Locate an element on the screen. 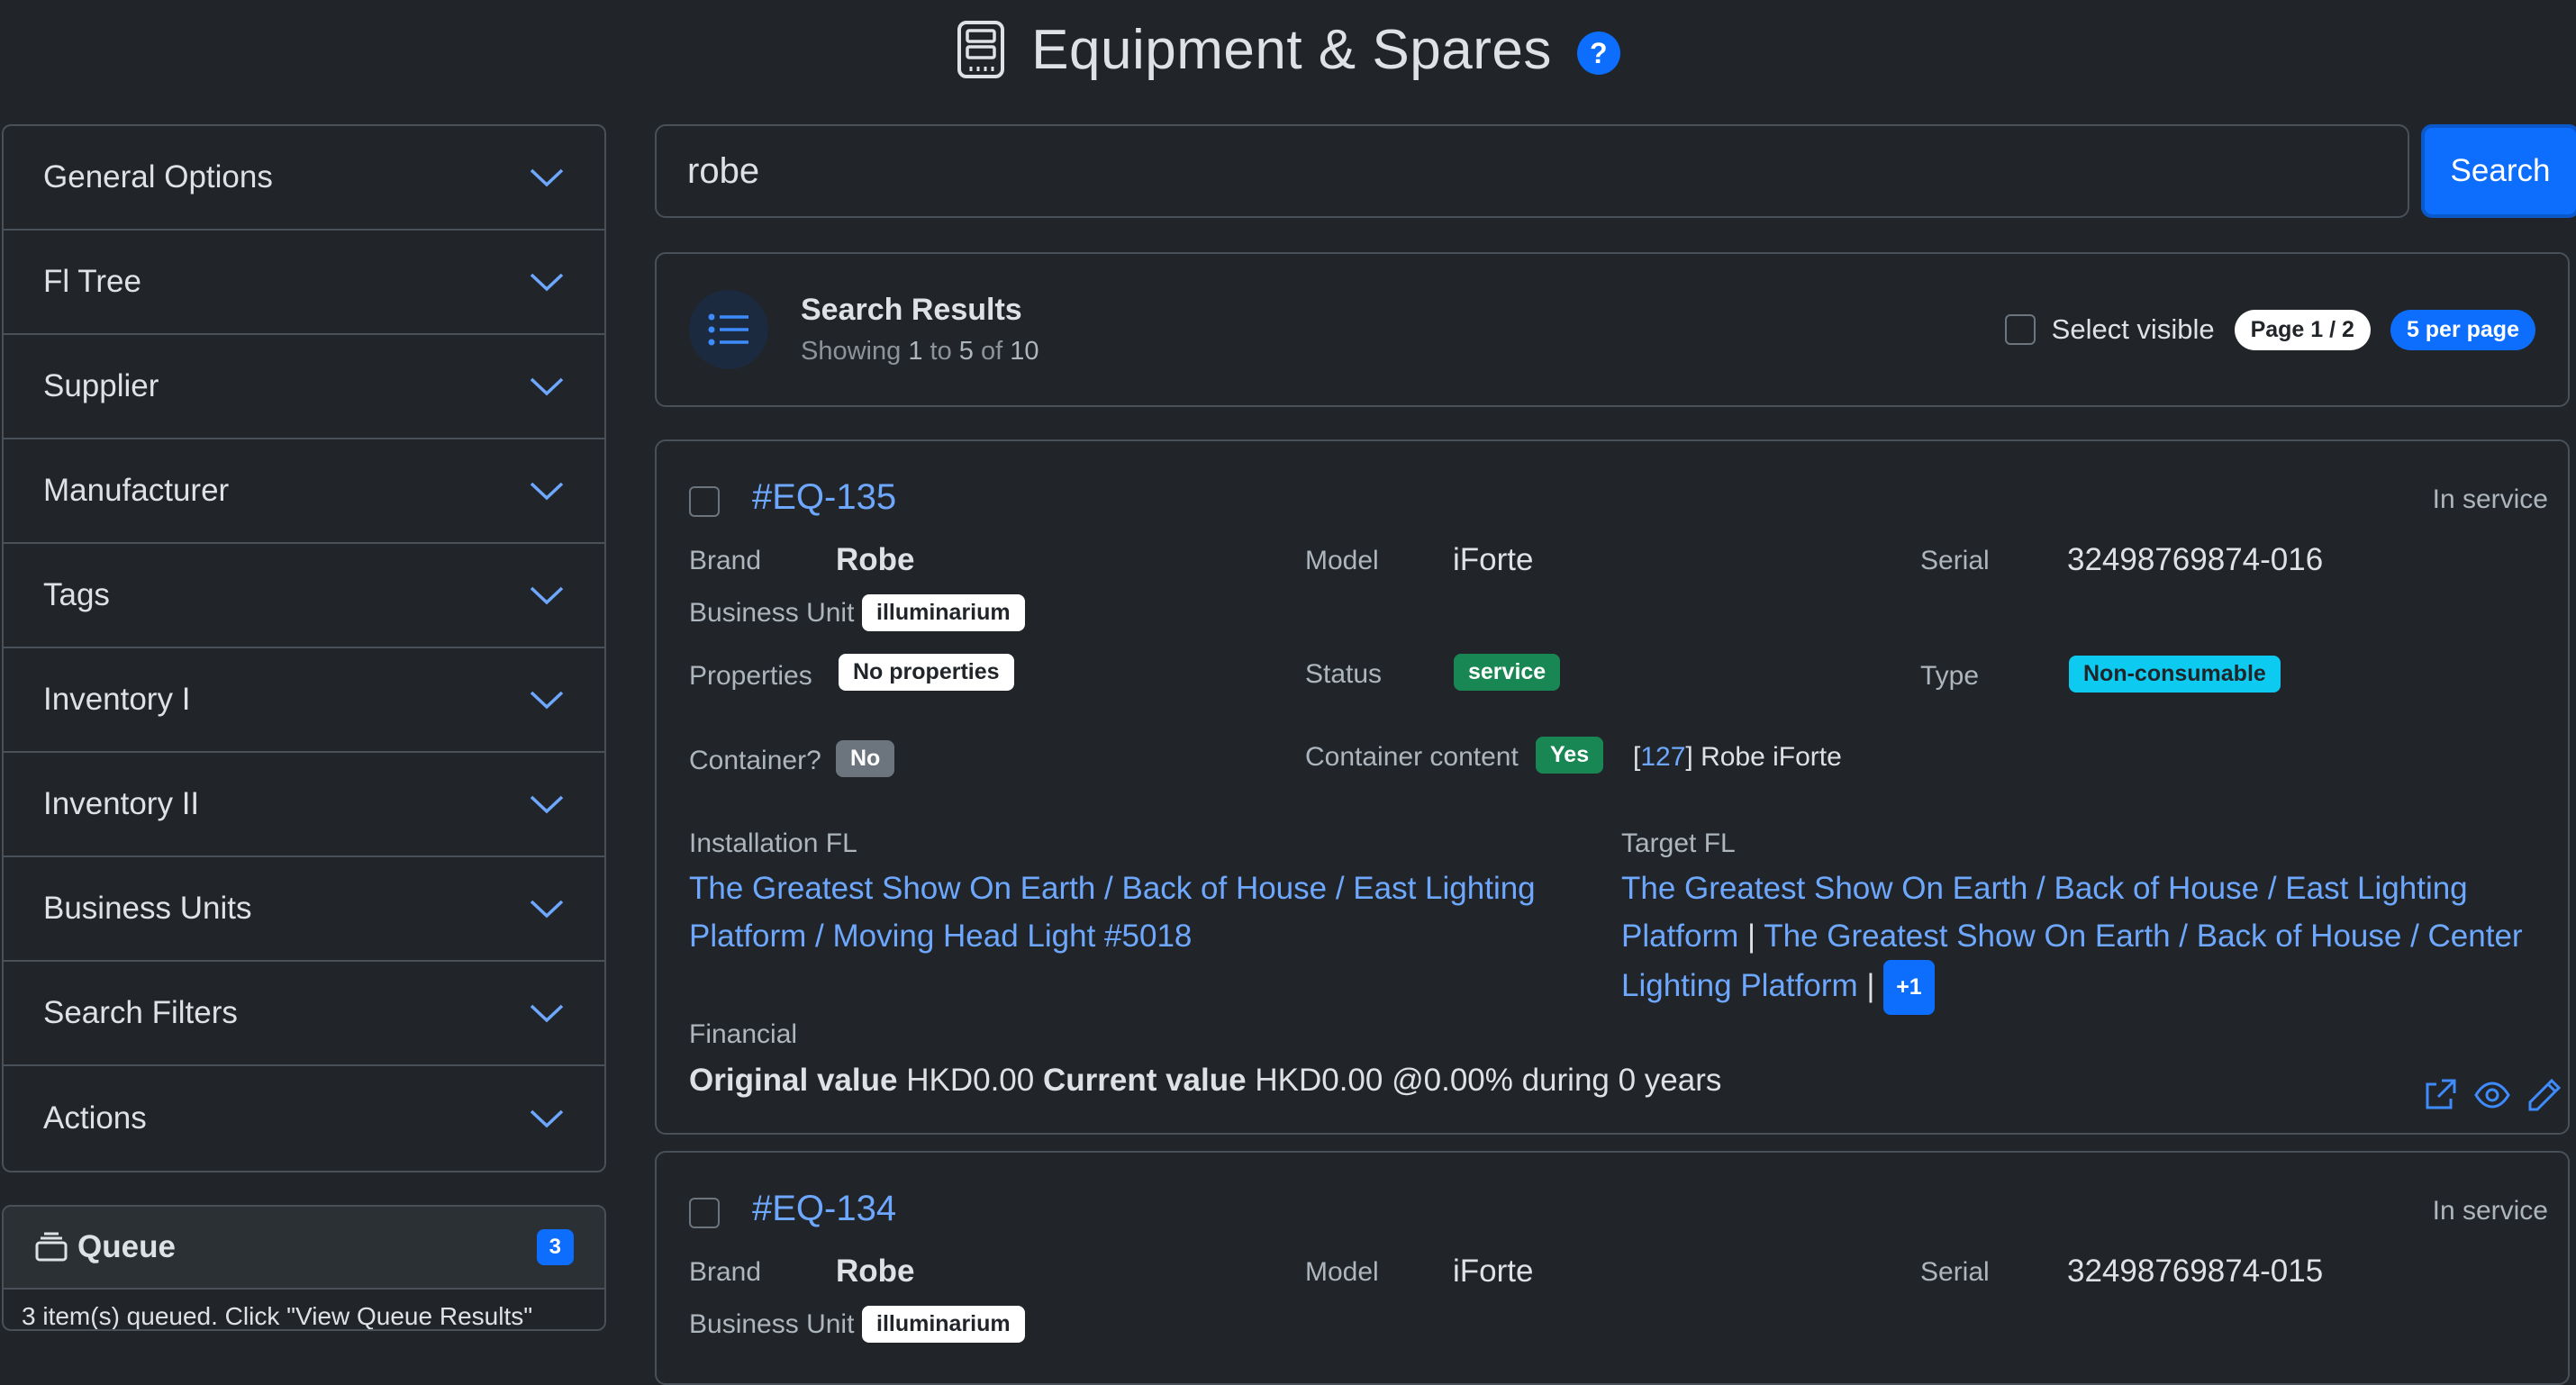 This screenshot has height=1385, width=2576. container-label: Container? is located at coordinates (755, 760).